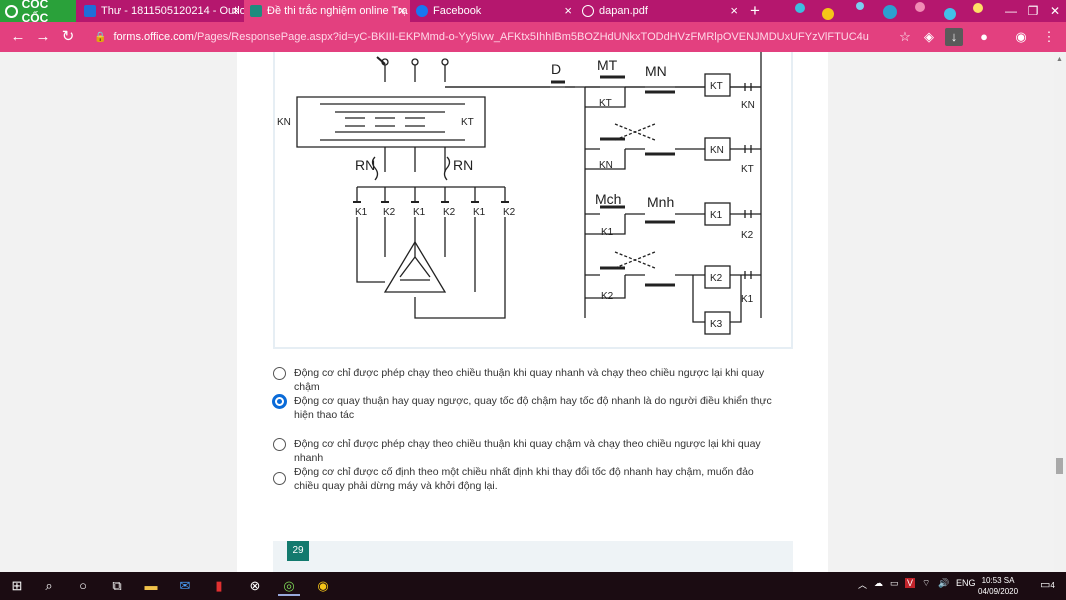  Describe the element at coordinates (68, 37) in the screenshot. I see `reload-button: ↻` at that location.